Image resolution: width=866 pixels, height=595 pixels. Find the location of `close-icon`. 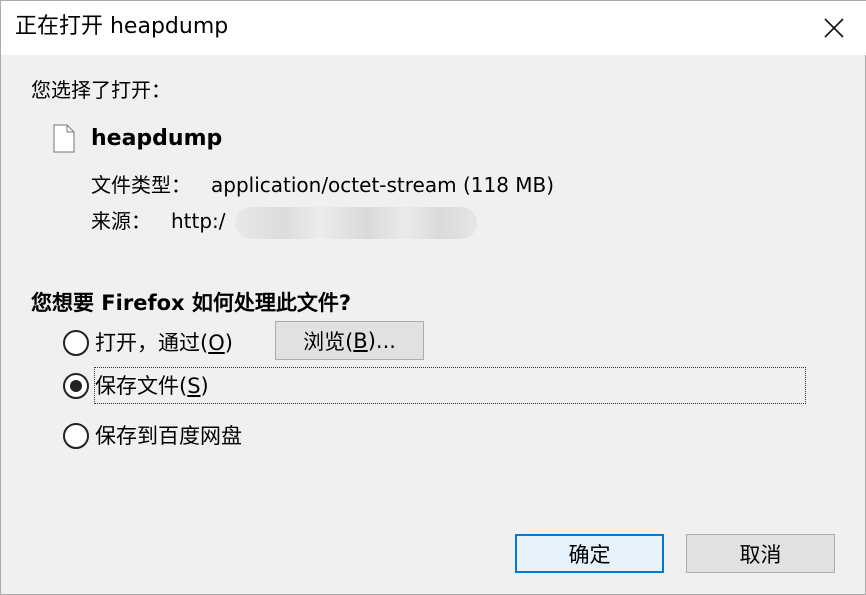

close-icon is located at coordinates (834, 28).